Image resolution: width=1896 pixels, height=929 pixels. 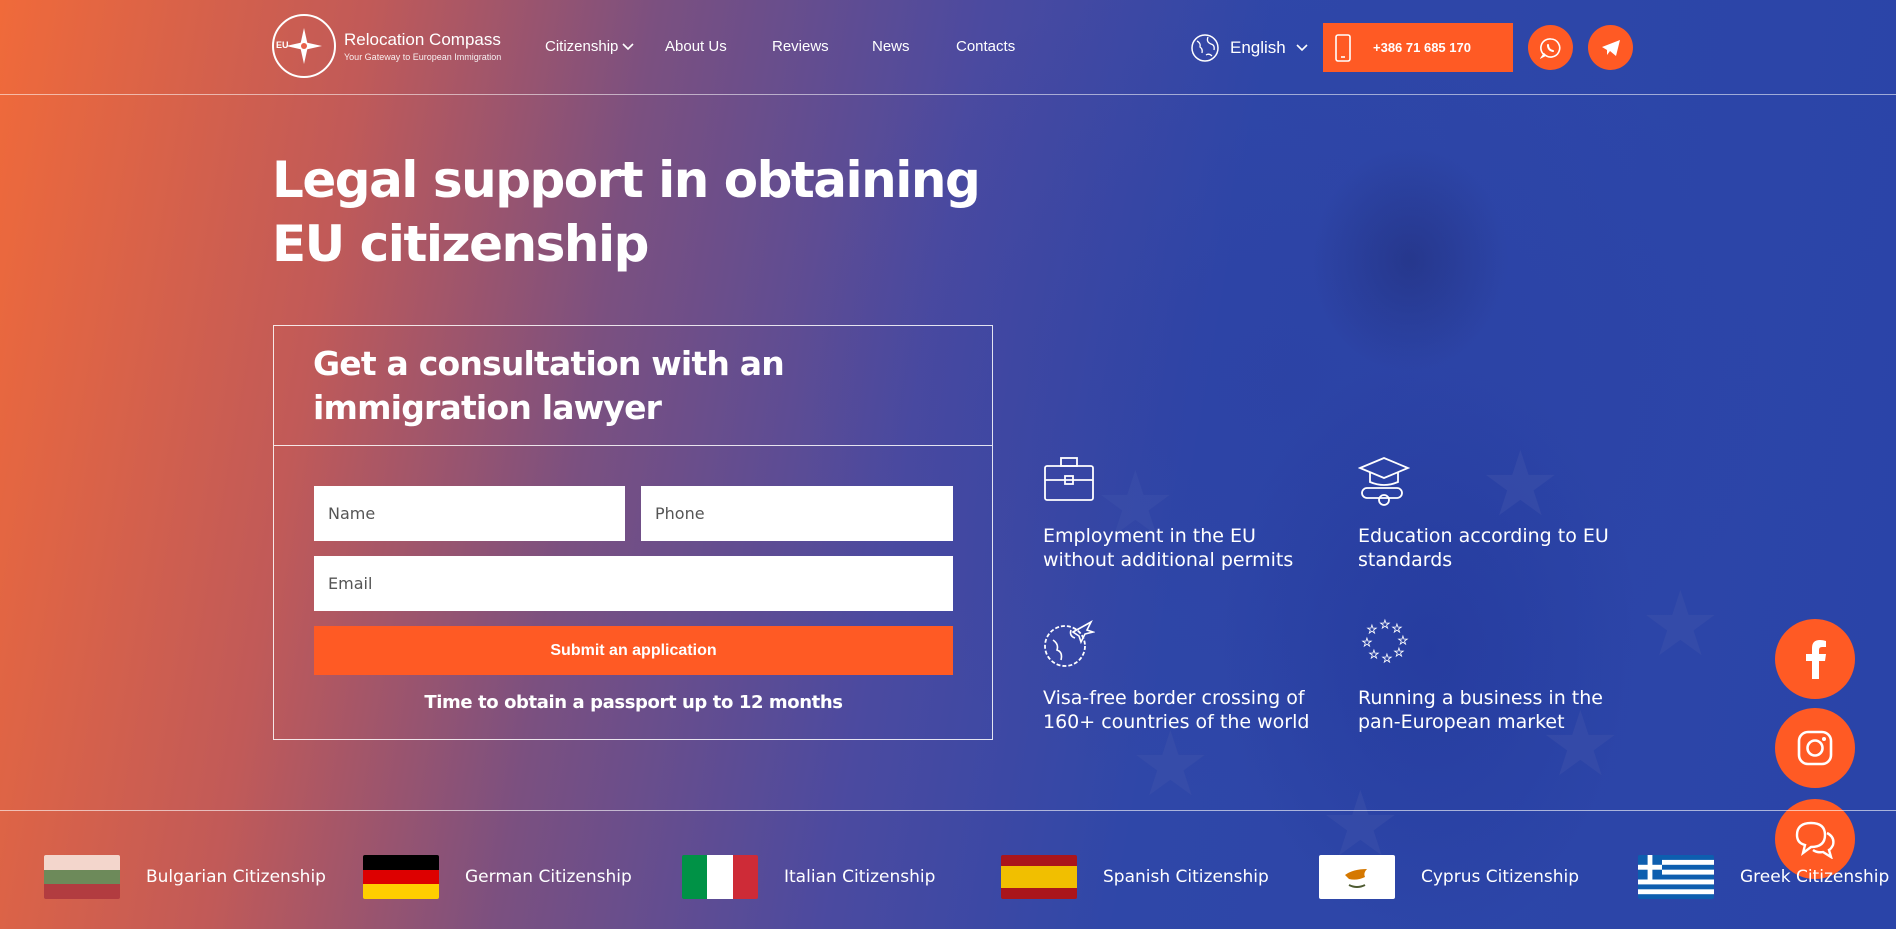 What do you see at coordinates (282, 45) in the screenshot?
I see `logo-badge: EU` at bounding box center [282, 45].